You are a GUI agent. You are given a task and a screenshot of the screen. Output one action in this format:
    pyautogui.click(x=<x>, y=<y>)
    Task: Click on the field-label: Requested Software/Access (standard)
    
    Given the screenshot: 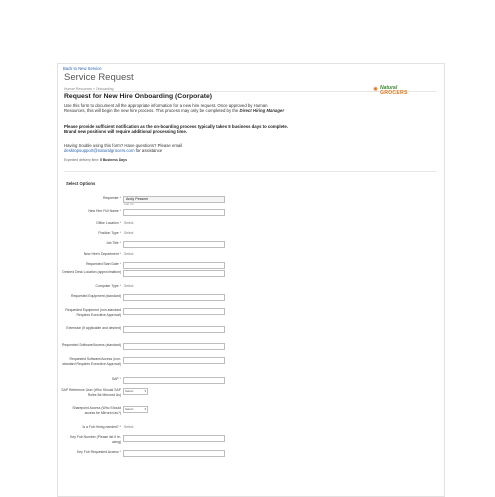 What is the action you would take?
    pyautogui.click(x=91, y=345)
    